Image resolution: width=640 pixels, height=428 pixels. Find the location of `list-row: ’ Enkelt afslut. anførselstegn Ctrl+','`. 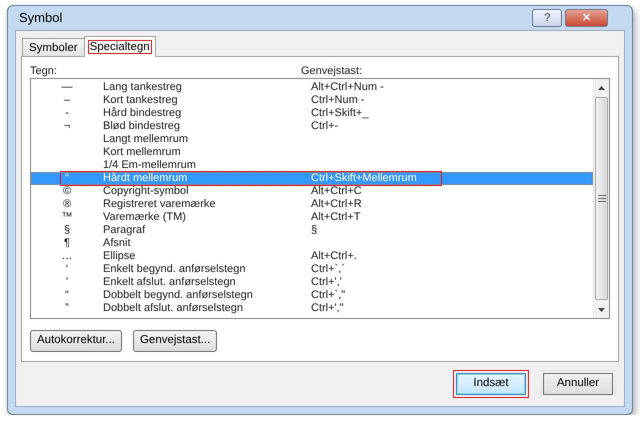

list-row: ’ Enkelt afslut. anførselstegn Ctrl+',' is located at coordinates (312, 282).